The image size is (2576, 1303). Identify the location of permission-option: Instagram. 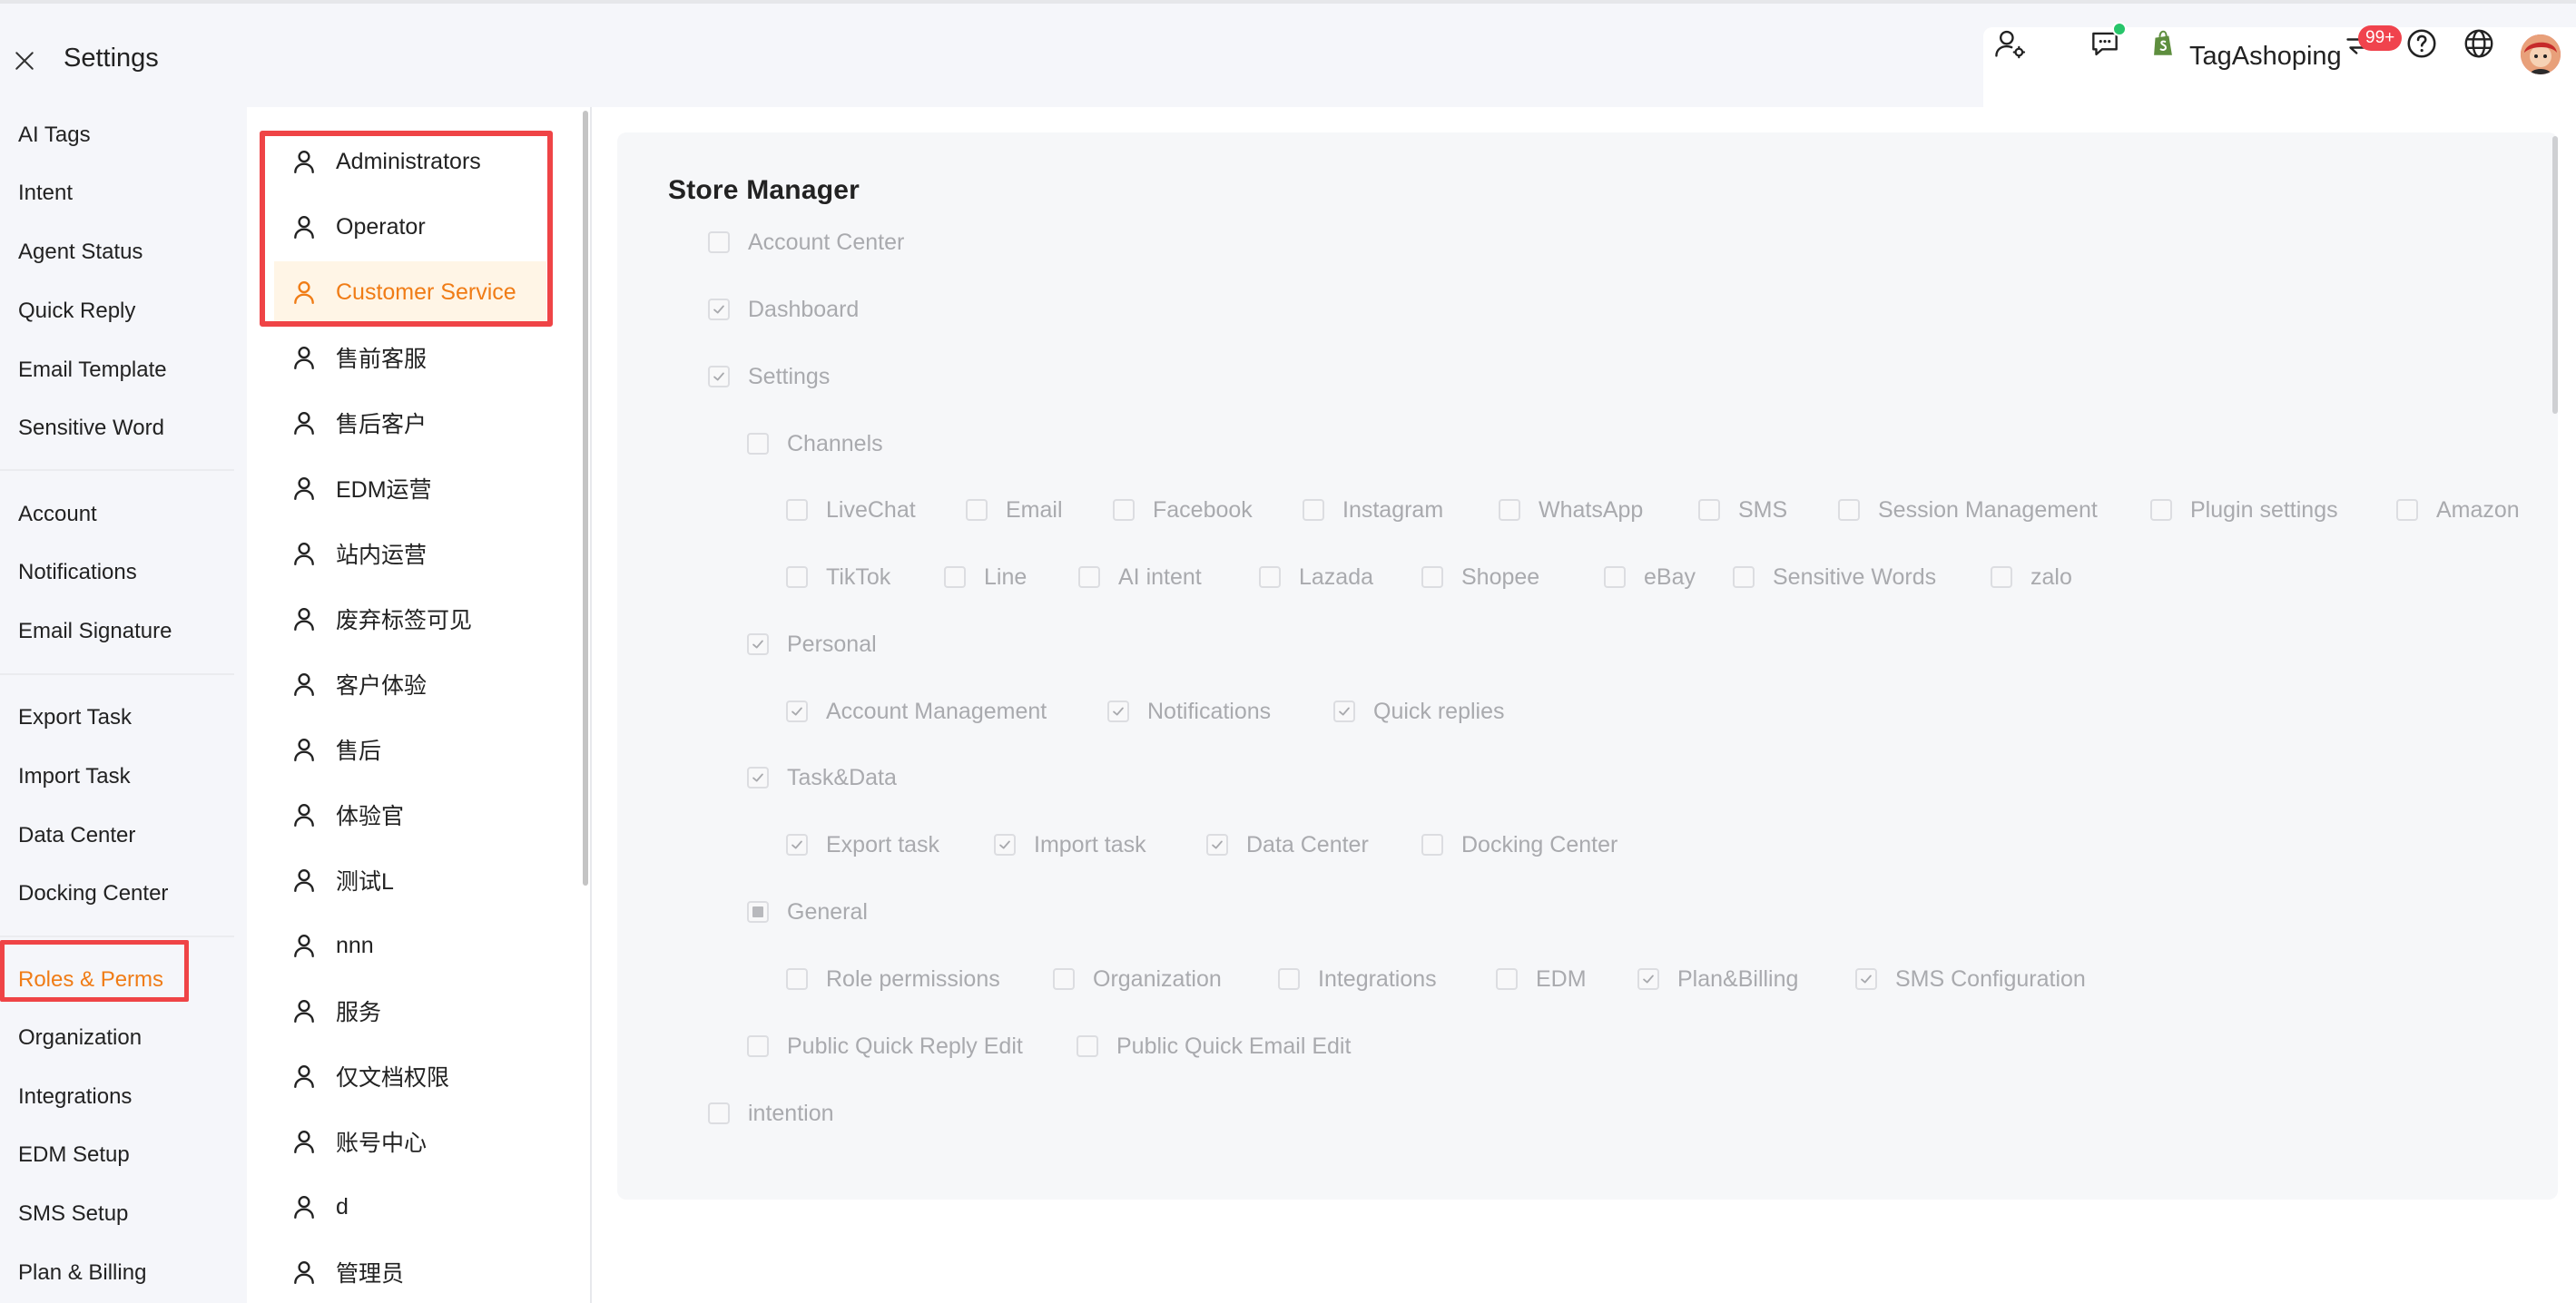
(1373, 510).